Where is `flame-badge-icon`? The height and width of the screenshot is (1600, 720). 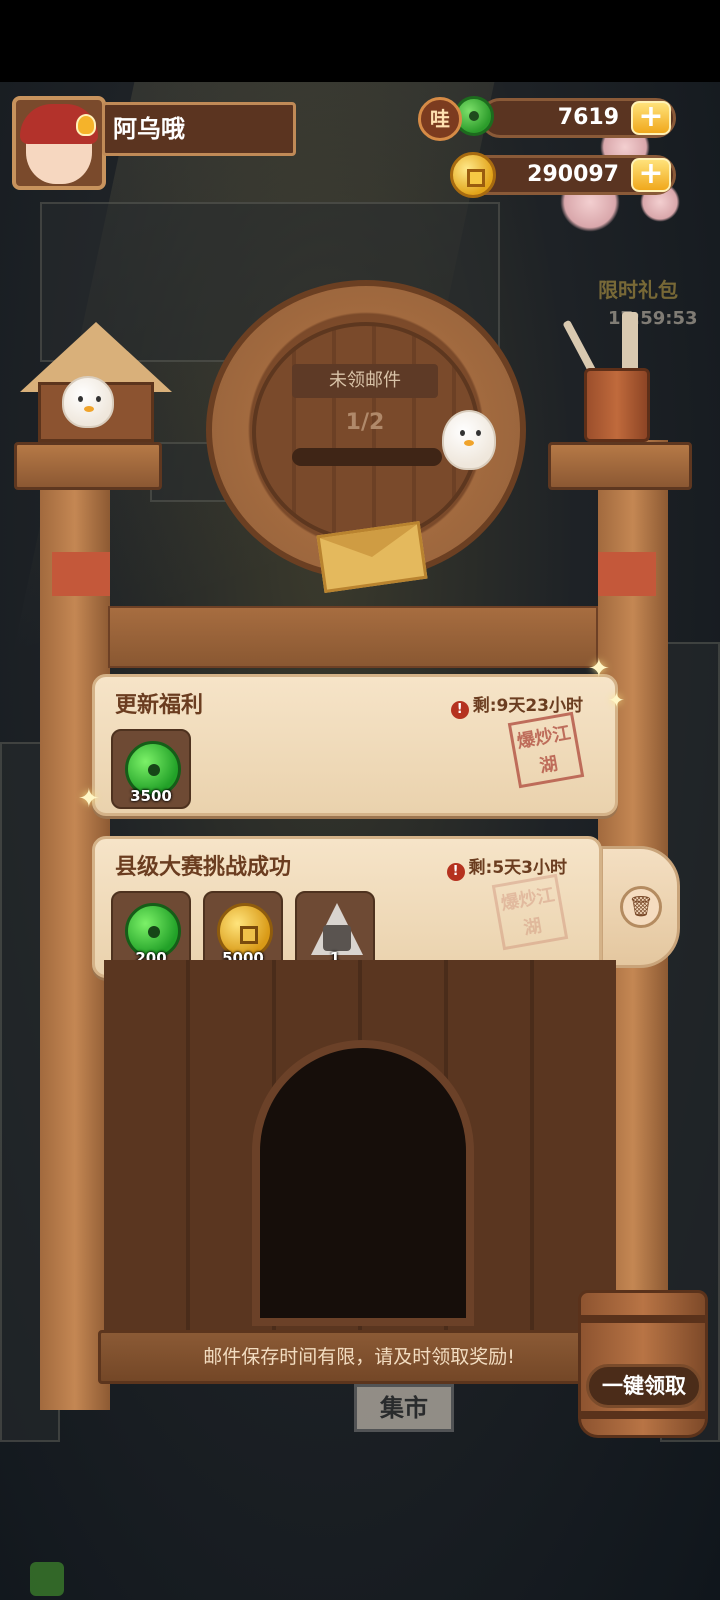 flame-badge-icon is located at coordinates (86, 125).